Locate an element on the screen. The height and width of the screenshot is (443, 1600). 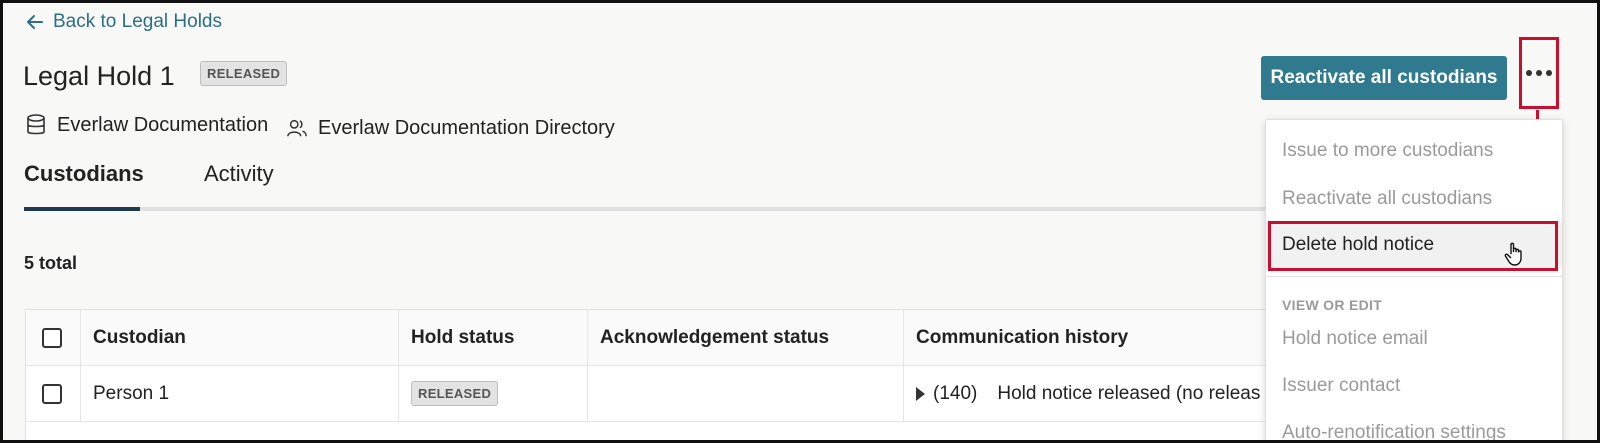
acknowledgement-status-cell is located at coordinates (745, 393).